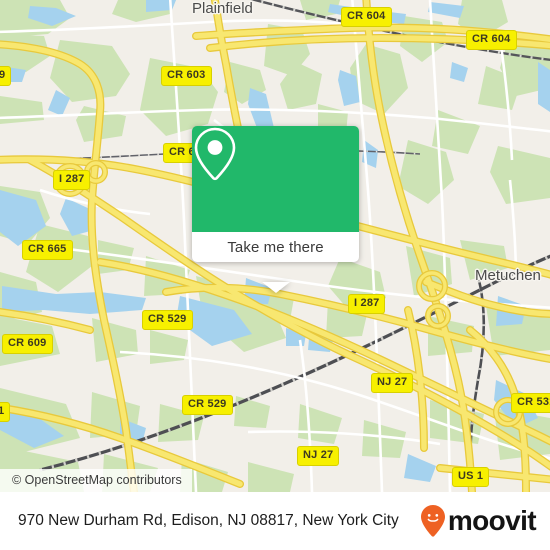 The image size is (550, 550). What do you see at coordinates (508, 275) in the screenshot?
I see `place-label-metuchen: Metuchen` at bounding box center [508, 275].